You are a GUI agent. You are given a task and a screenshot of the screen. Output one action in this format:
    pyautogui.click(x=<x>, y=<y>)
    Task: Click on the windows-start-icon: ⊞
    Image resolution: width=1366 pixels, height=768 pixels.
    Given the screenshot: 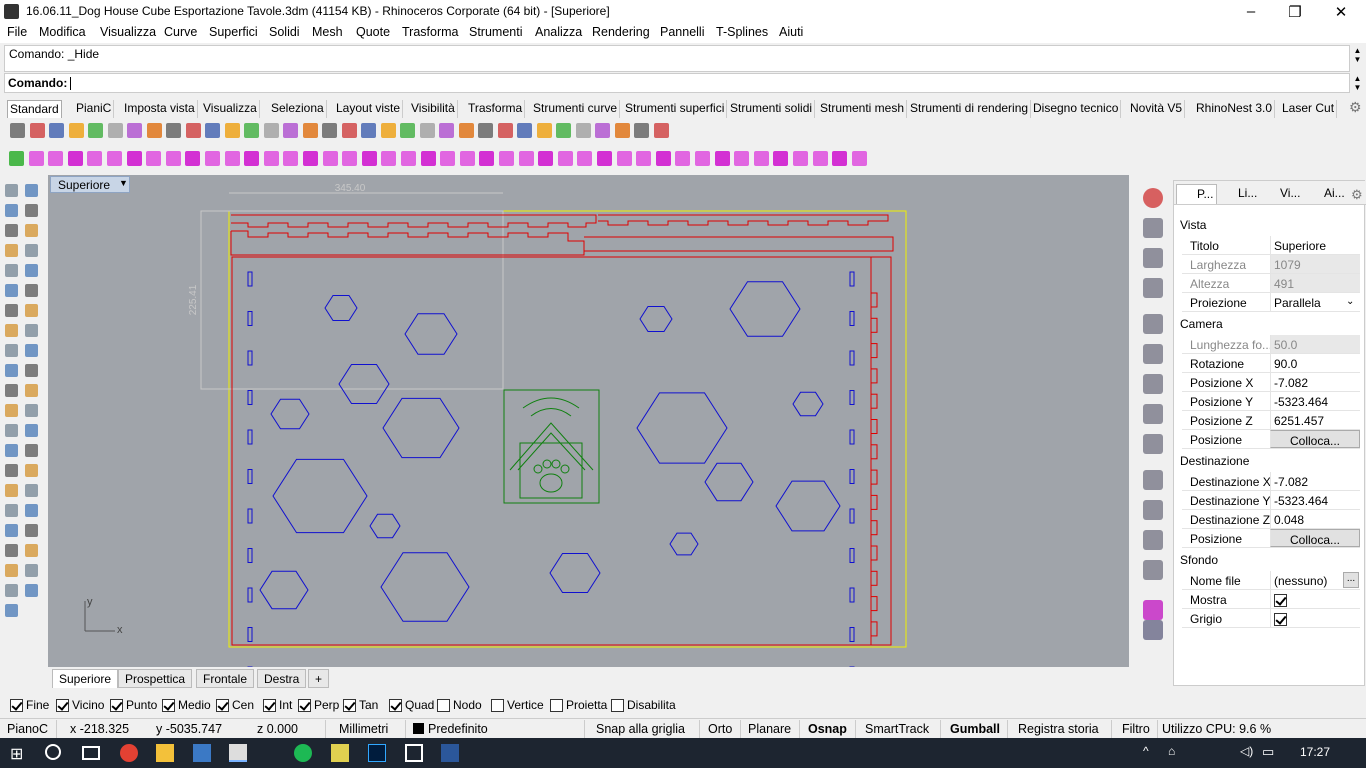 What is the action you would take?
    pyautogui.click(x=19, y=753)
    